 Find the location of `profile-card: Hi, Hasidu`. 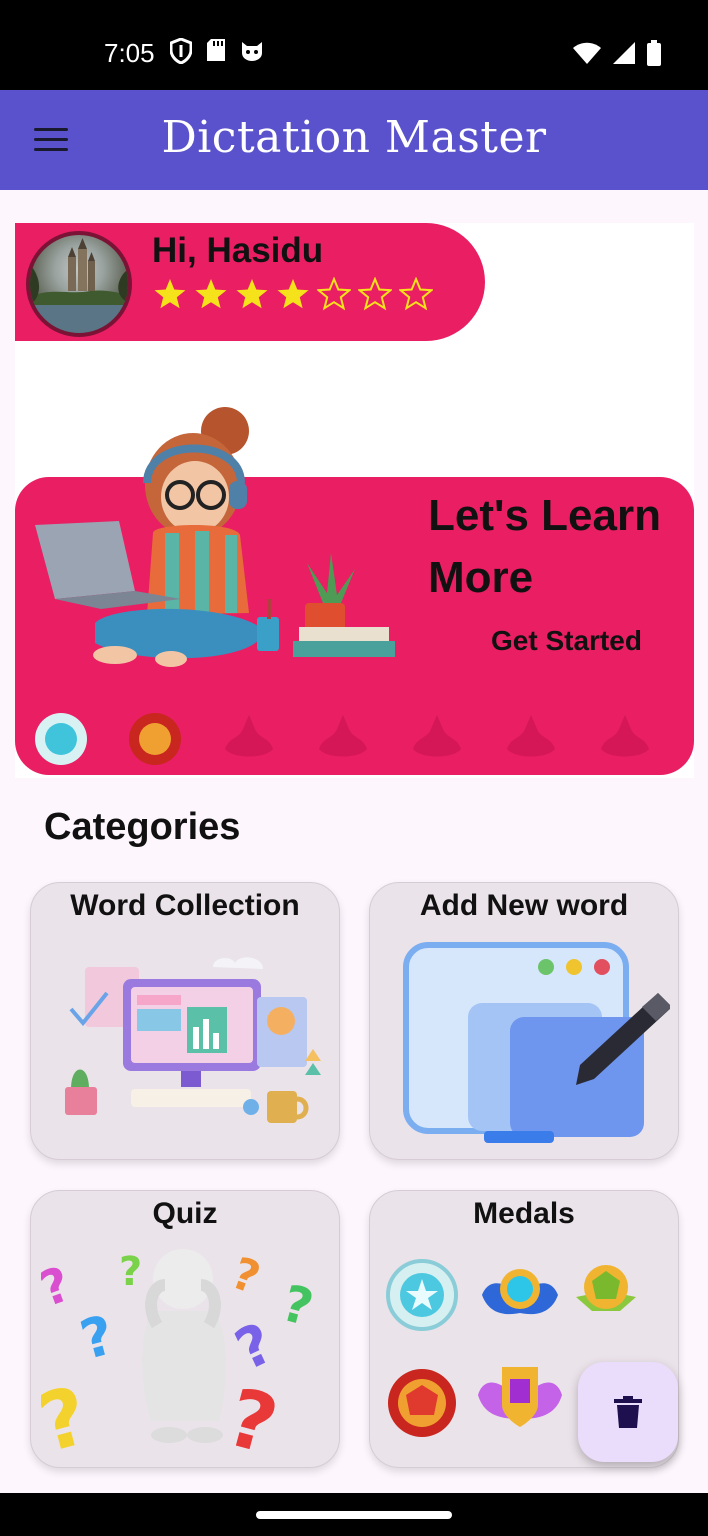

profile-card: Hi, Hasidu is located at coordinates (250, 282).